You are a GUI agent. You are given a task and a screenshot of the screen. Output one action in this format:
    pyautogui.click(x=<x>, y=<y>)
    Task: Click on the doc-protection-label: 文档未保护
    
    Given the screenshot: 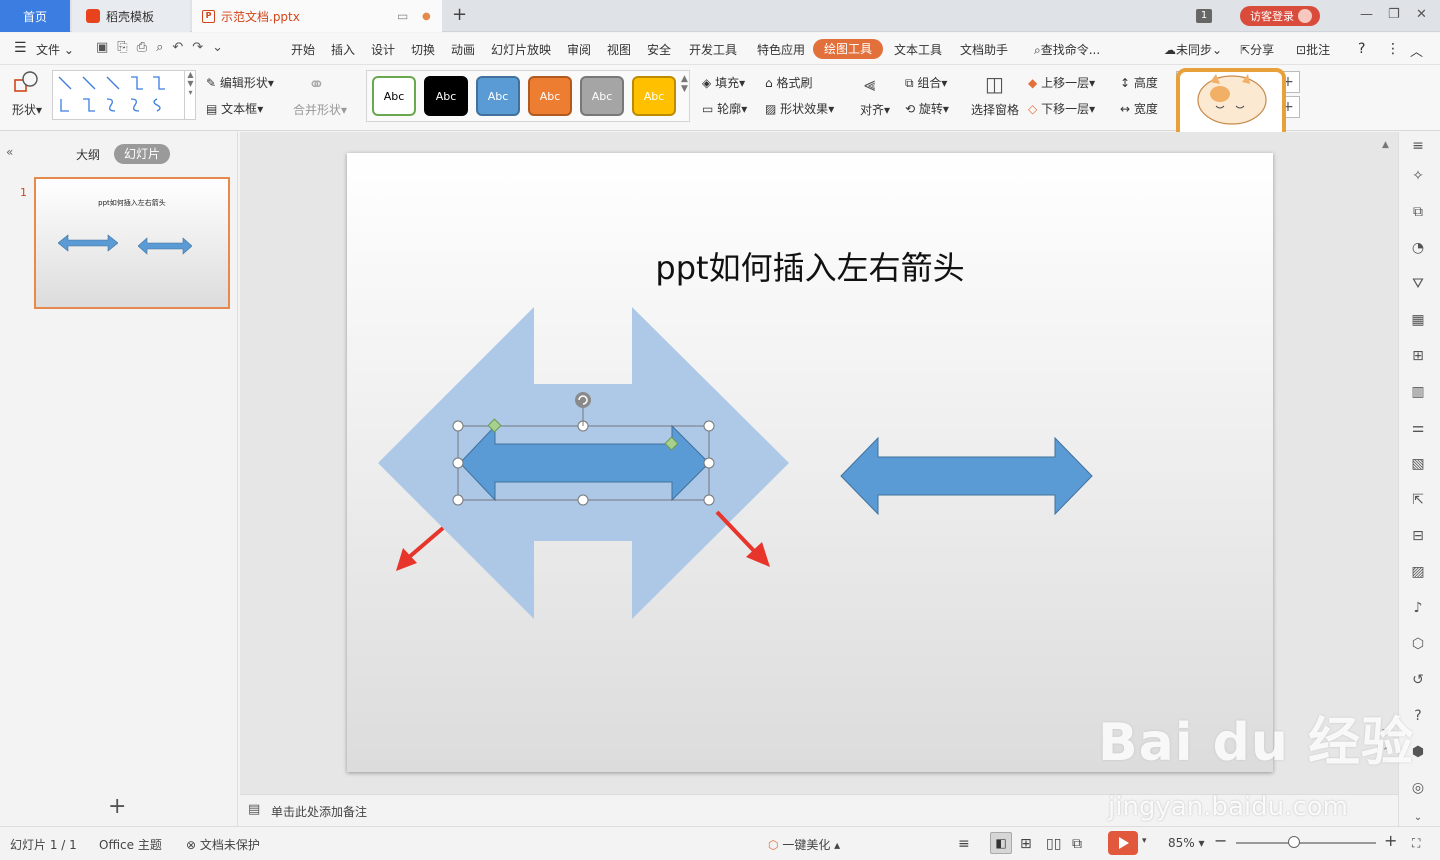 What is the action you would take?
    pyautogui.click(x=229, y=845)
    